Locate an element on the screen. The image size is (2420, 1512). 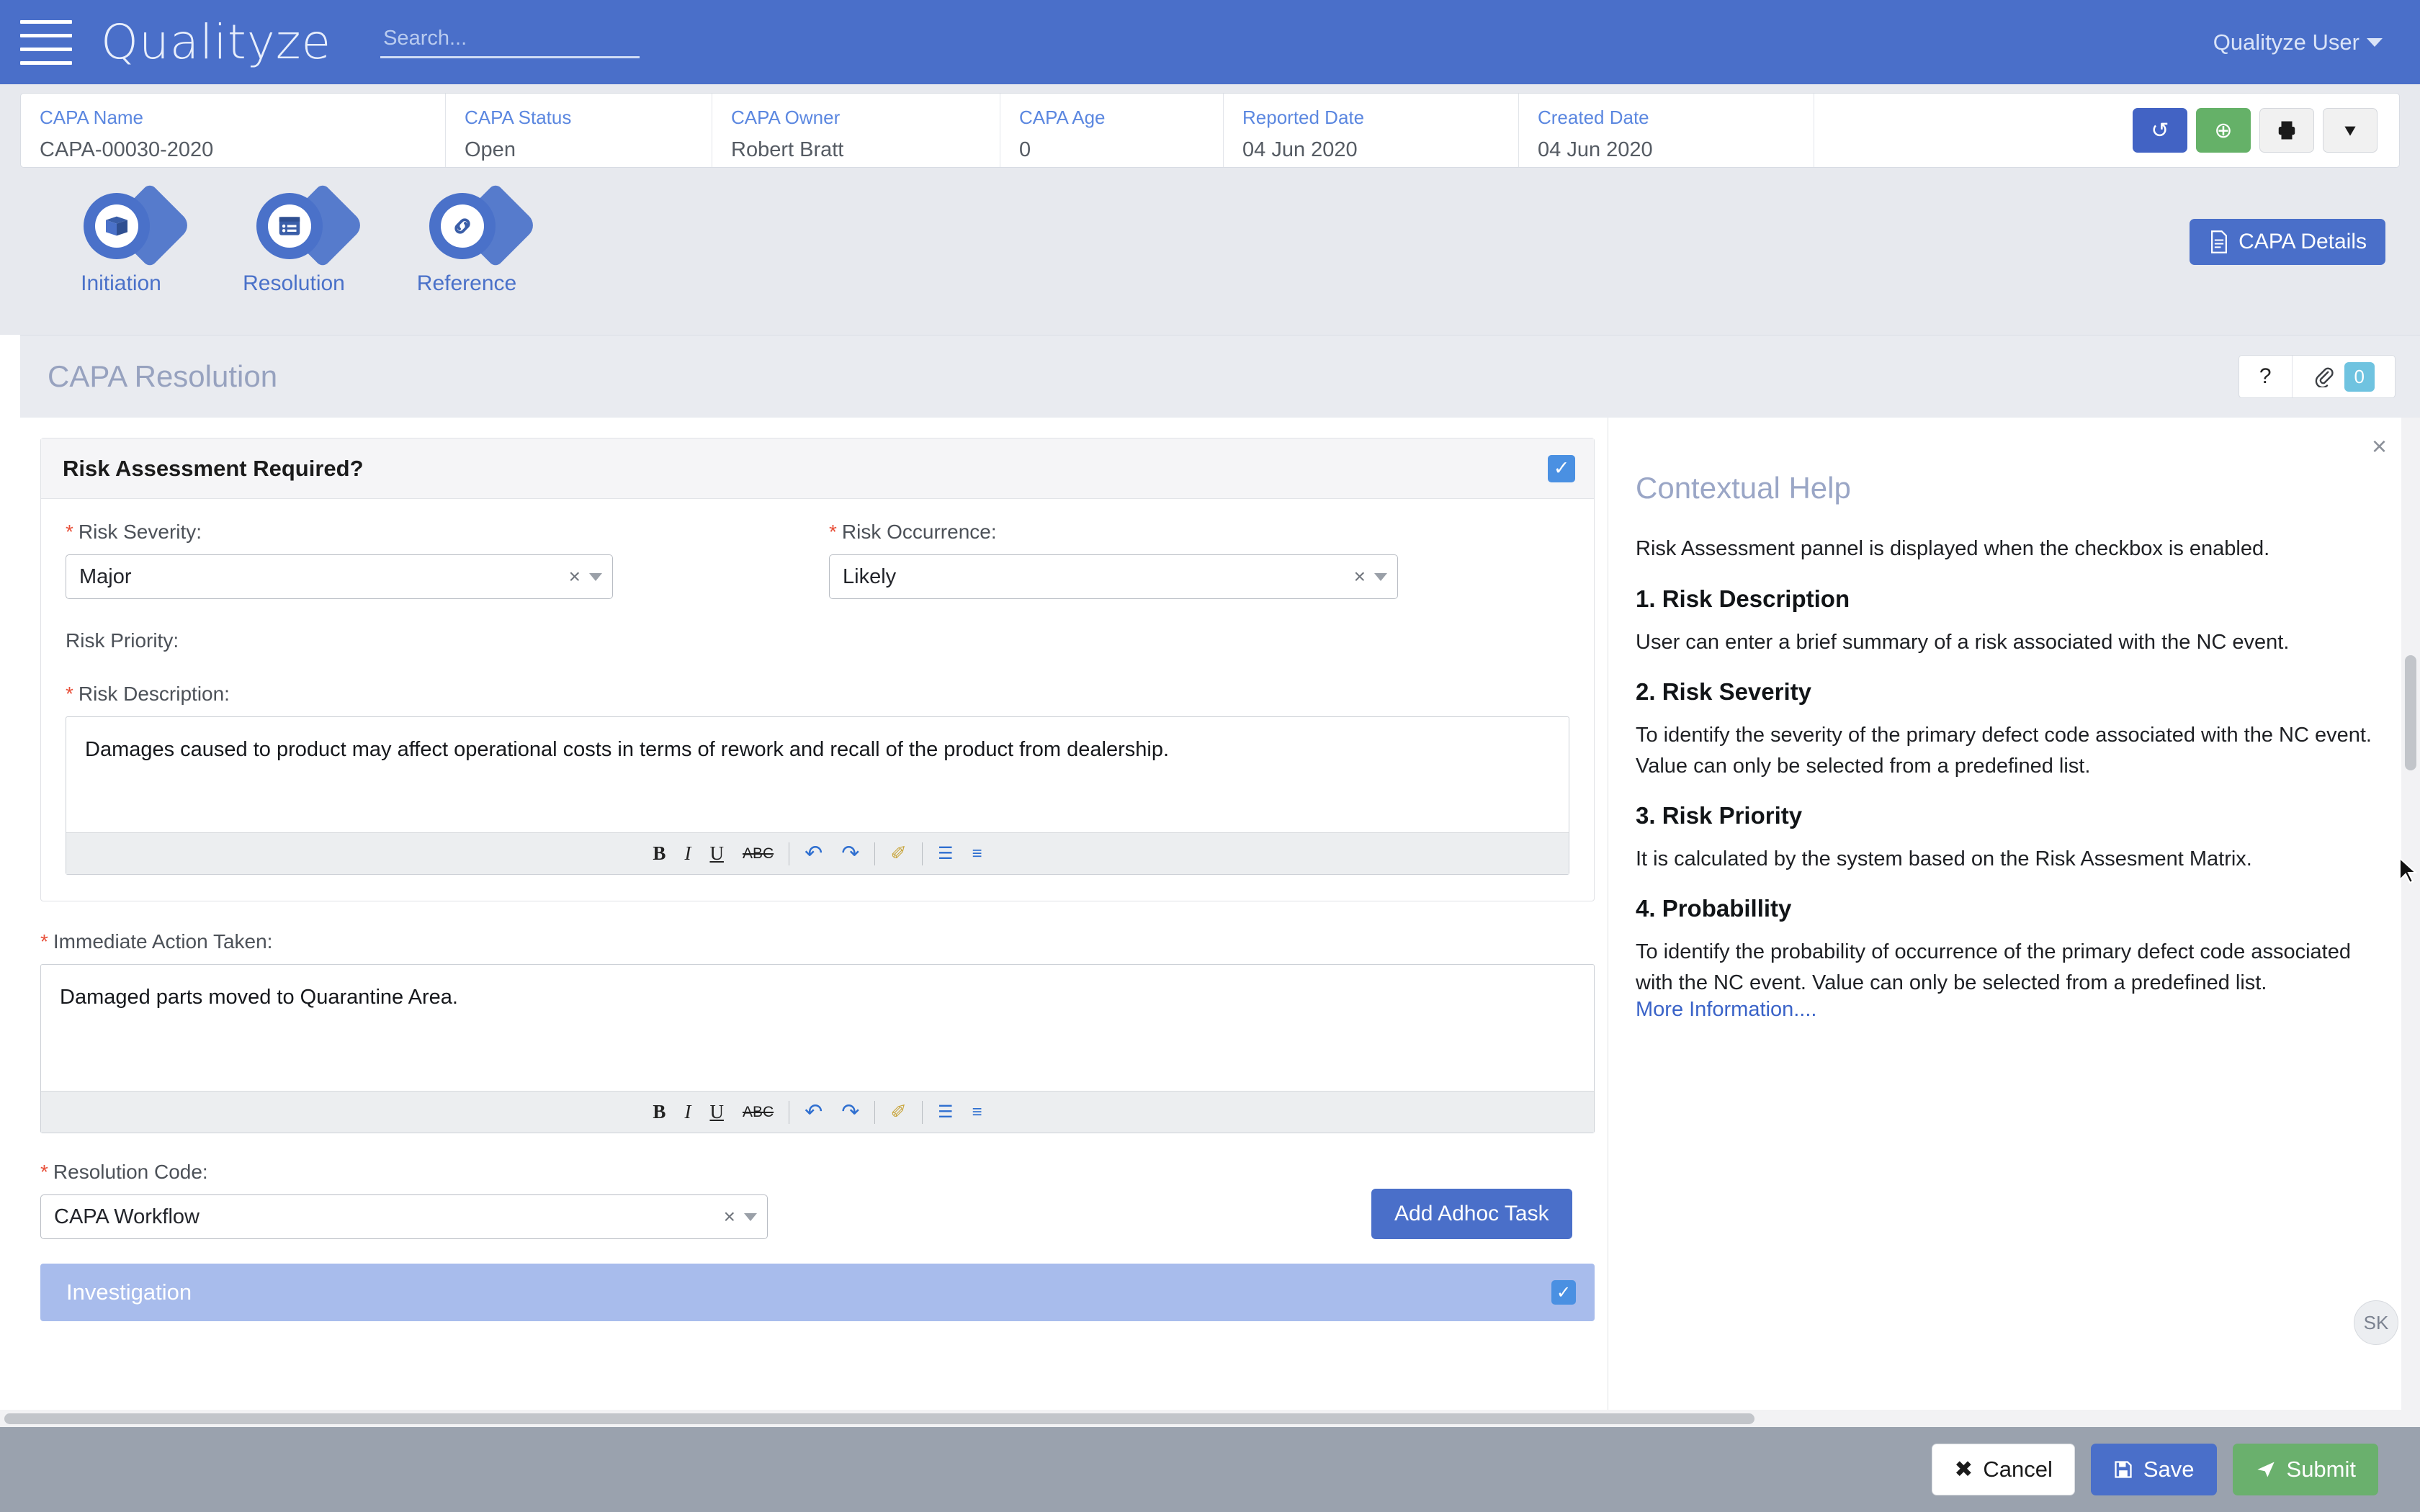
add-button: ⊕ is located at coordinates (2223, 130).